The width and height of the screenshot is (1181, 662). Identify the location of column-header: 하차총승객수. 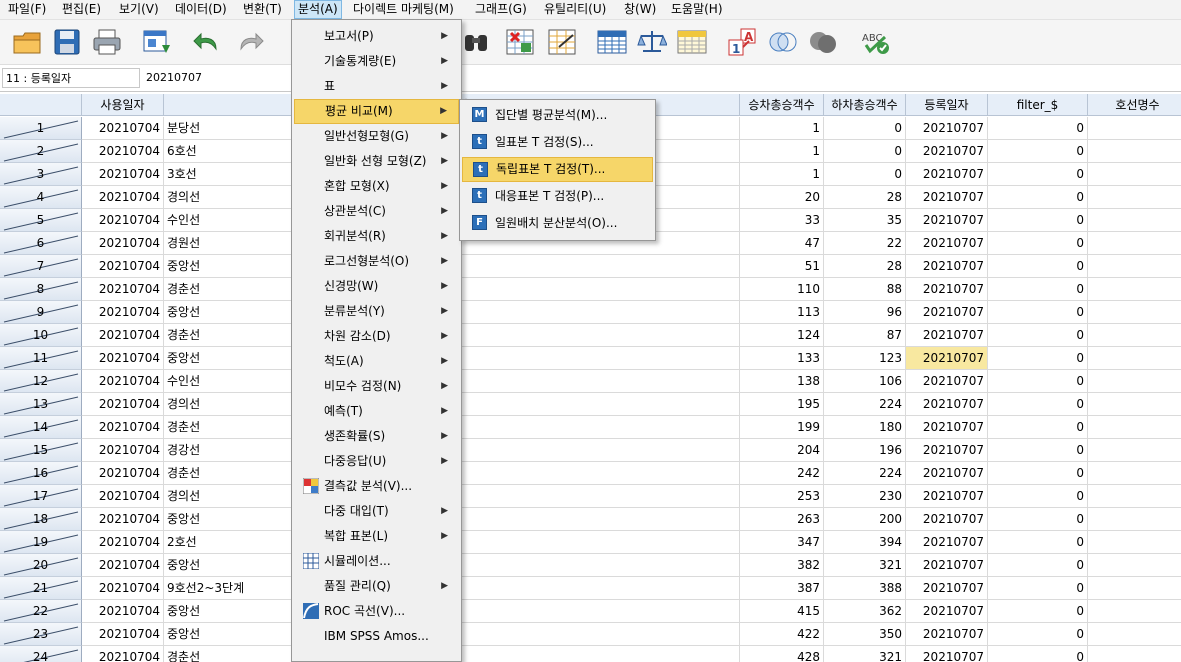
(865, 105).